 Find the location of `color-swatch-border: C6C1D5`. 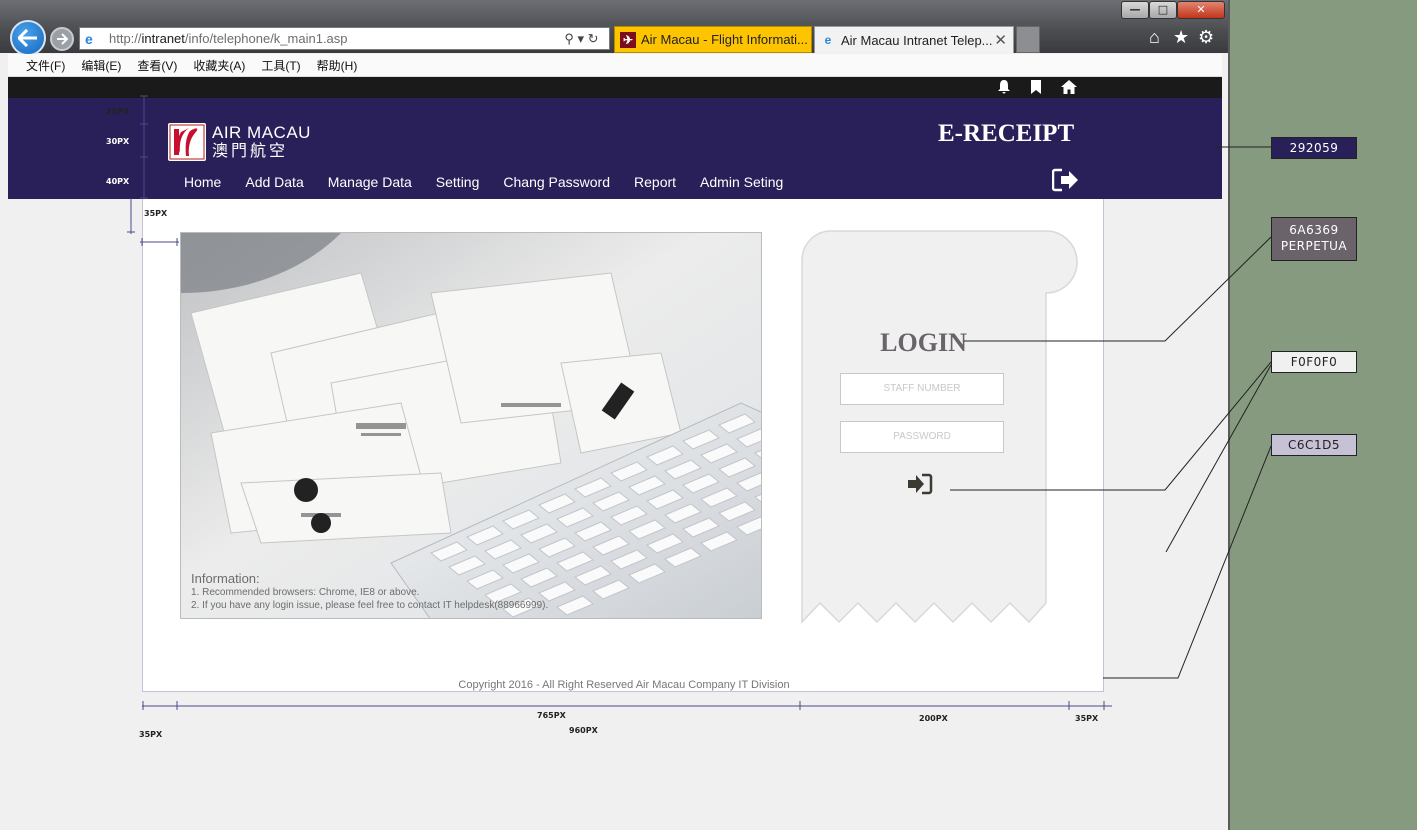

color-swatch-border: C6C1D5 is located at coordinates (1314, 445).